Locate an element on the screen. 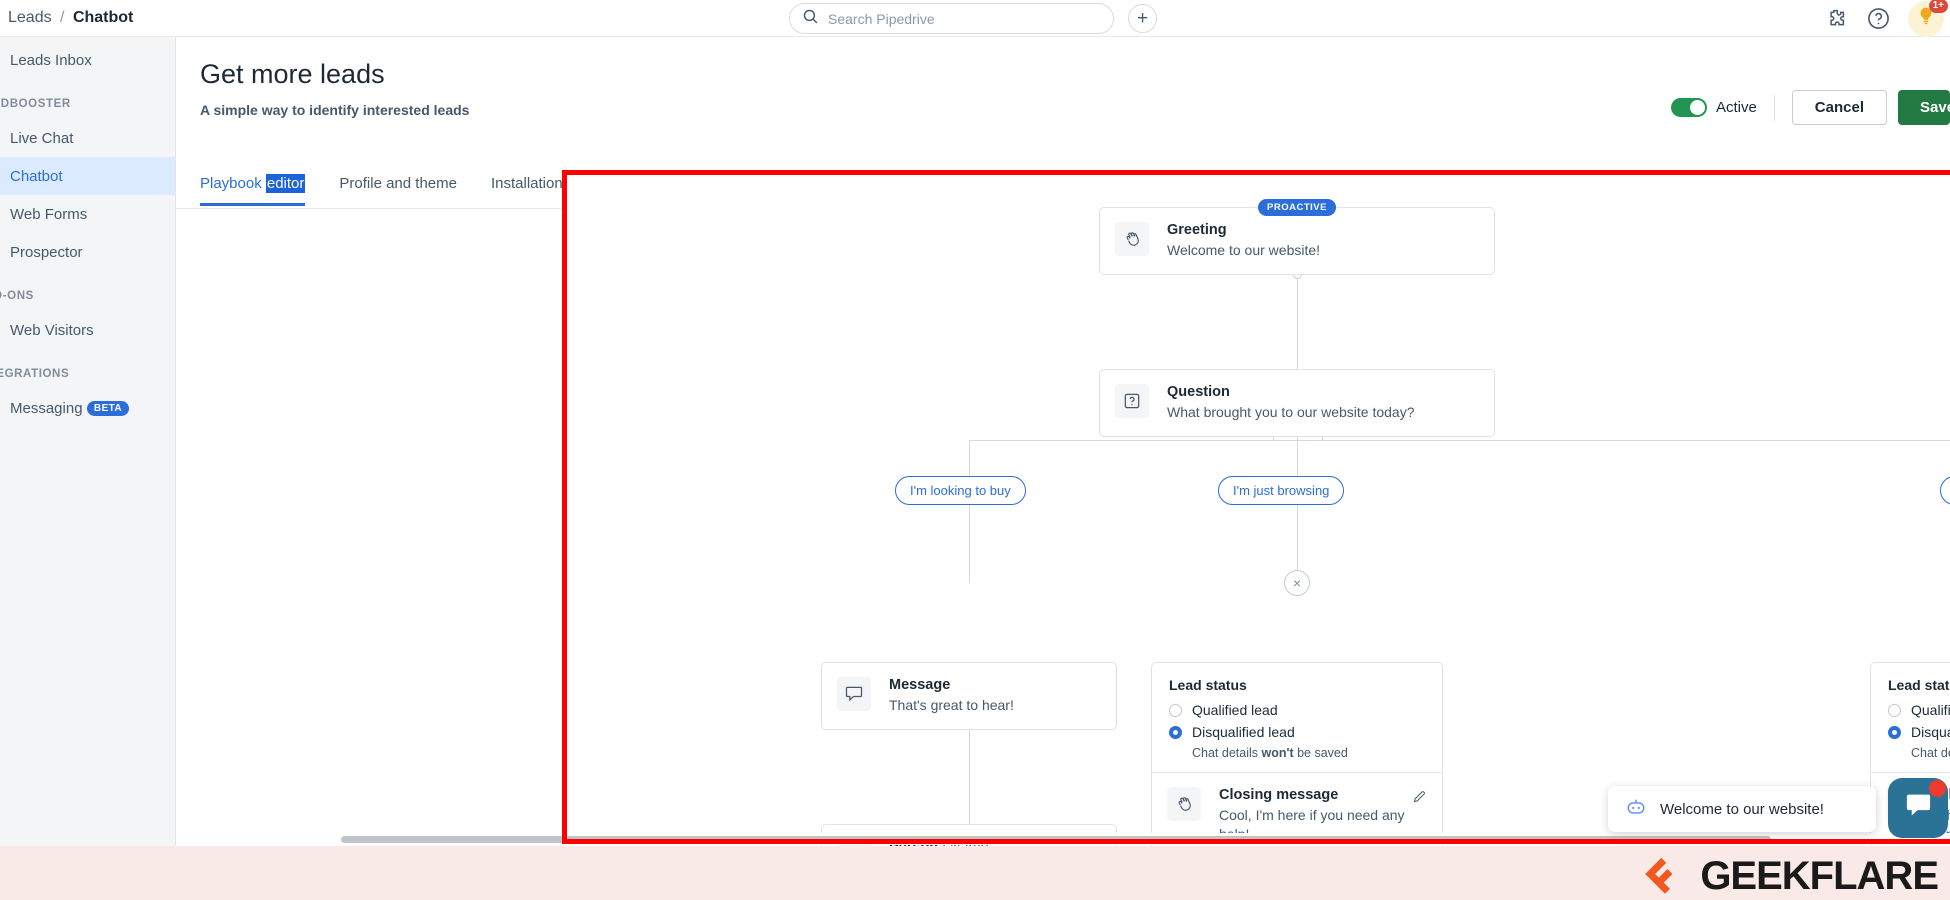 The width and height of the screenshot is (1950, 900). closing-message-title: Closing message is located at coordinates (1279, 795).